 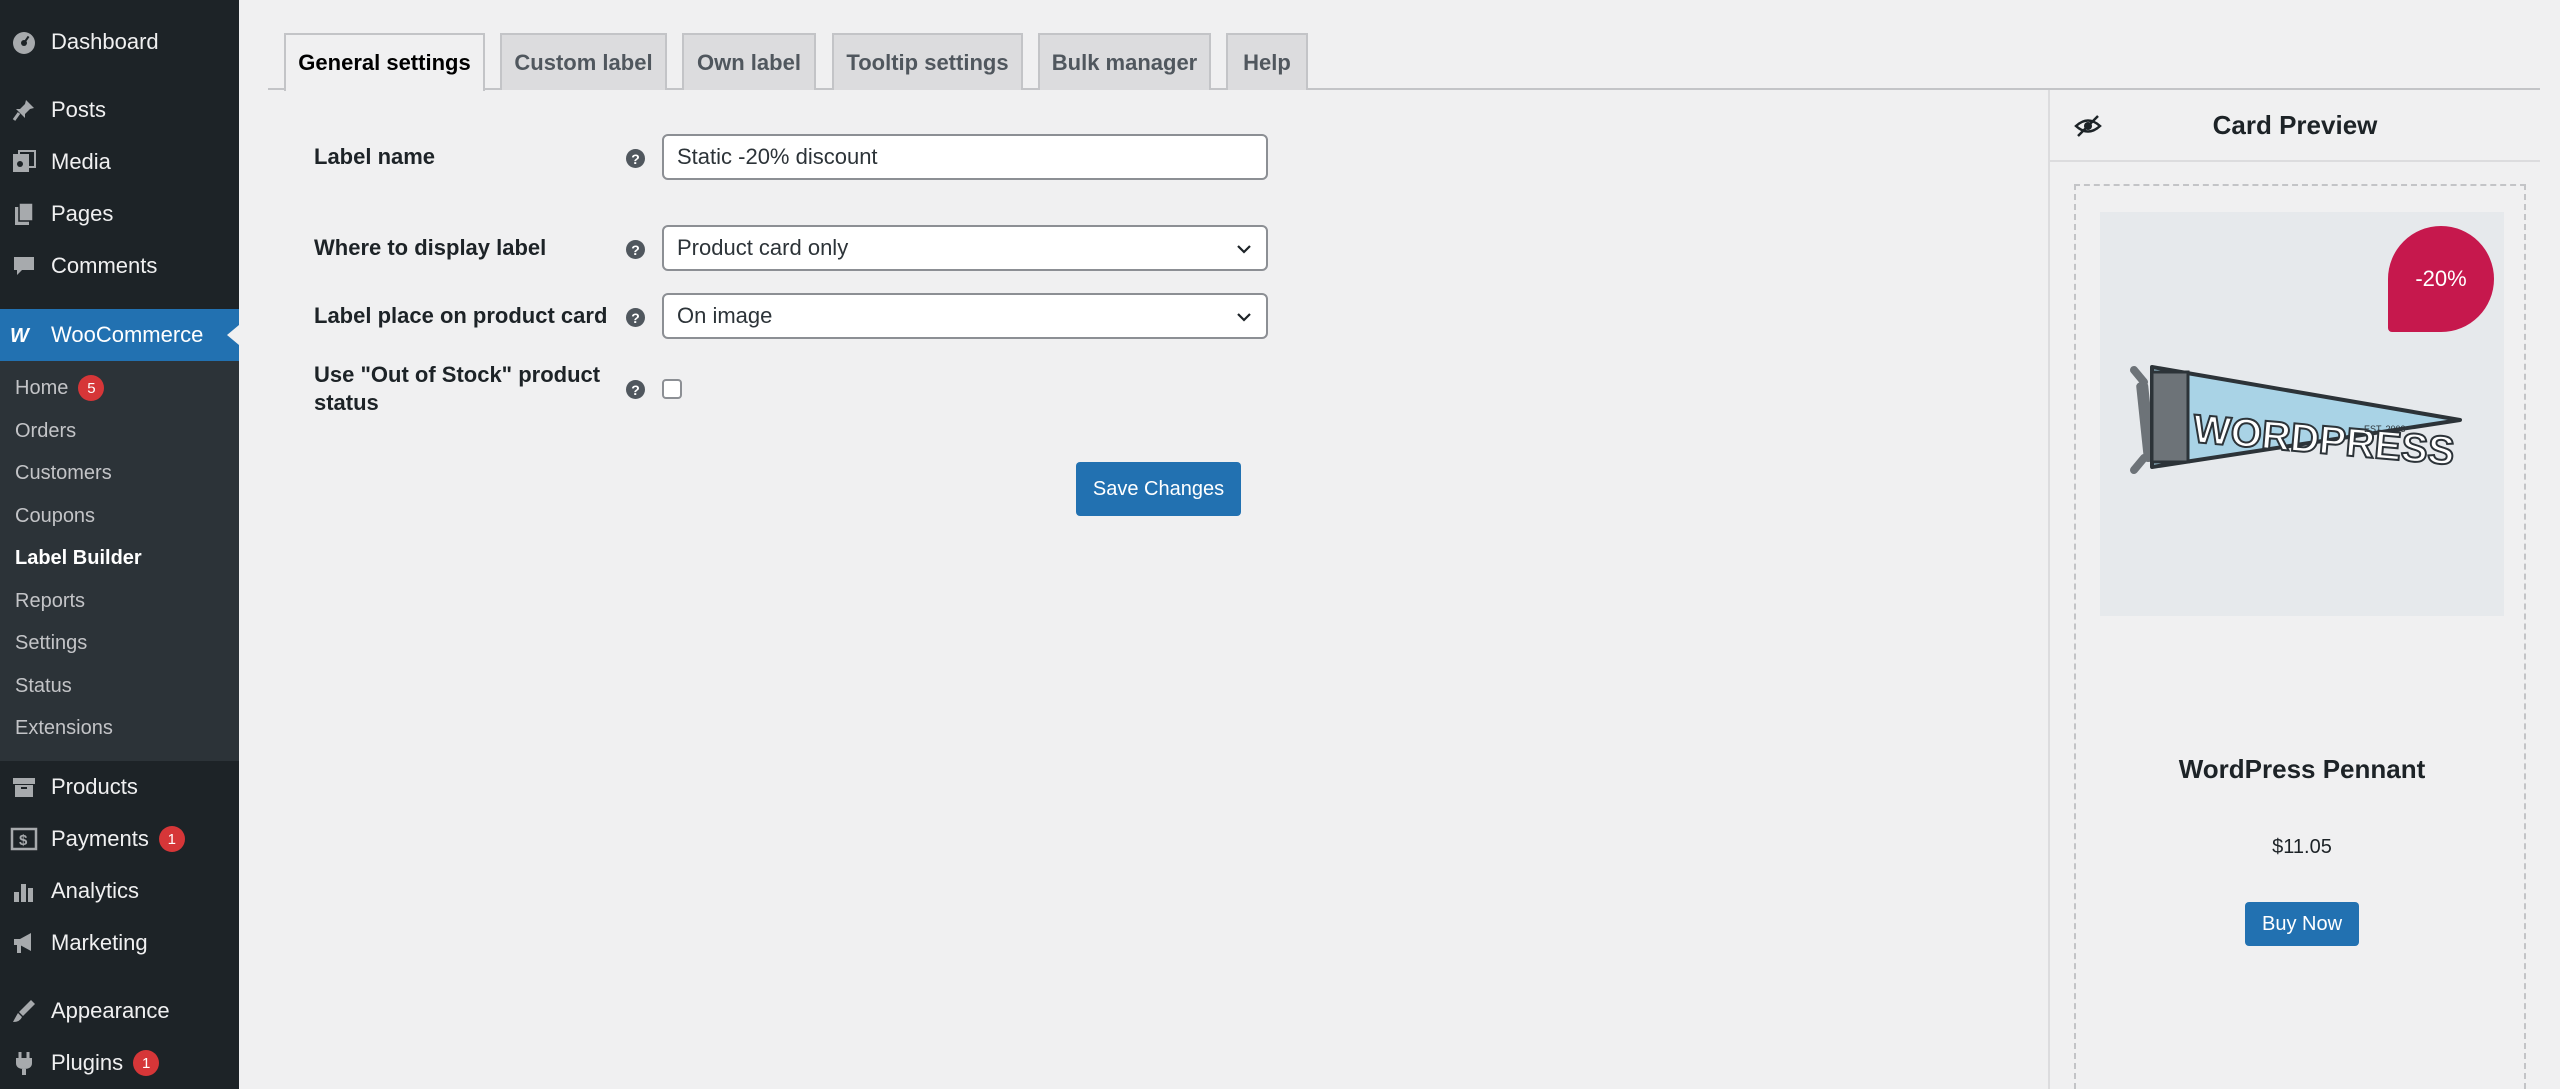 What do you see at coordinates (91, 388) in the screenshot?
I see `home-count-badge: 5` at bounding box center [91, 388].